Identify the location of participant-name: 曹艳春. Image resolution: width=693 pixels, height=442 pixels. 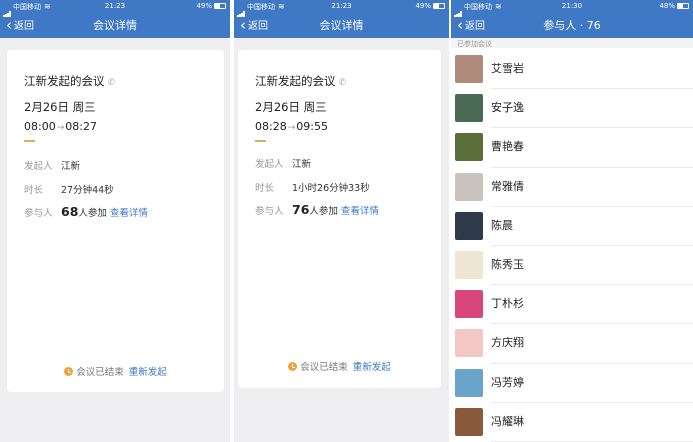
(507, 147).